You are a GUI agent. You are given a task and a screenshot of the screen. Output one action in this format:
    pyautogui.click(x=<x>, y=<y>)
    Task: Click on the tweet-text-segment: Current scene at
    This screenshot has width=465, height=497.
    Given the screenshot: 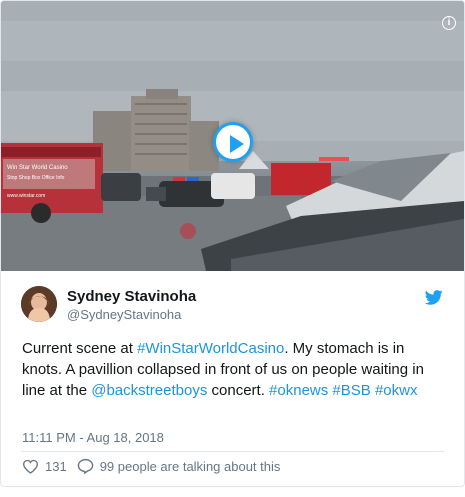 What is the action you would take?
    pyautogui.click(x=80, y=348)
    